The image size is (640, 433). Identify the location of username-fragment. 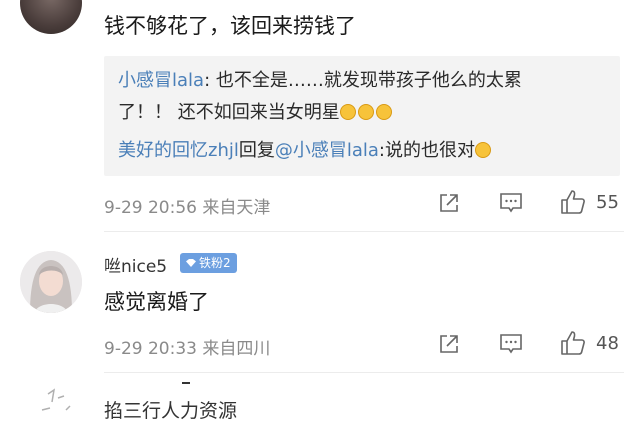
(186, 383).